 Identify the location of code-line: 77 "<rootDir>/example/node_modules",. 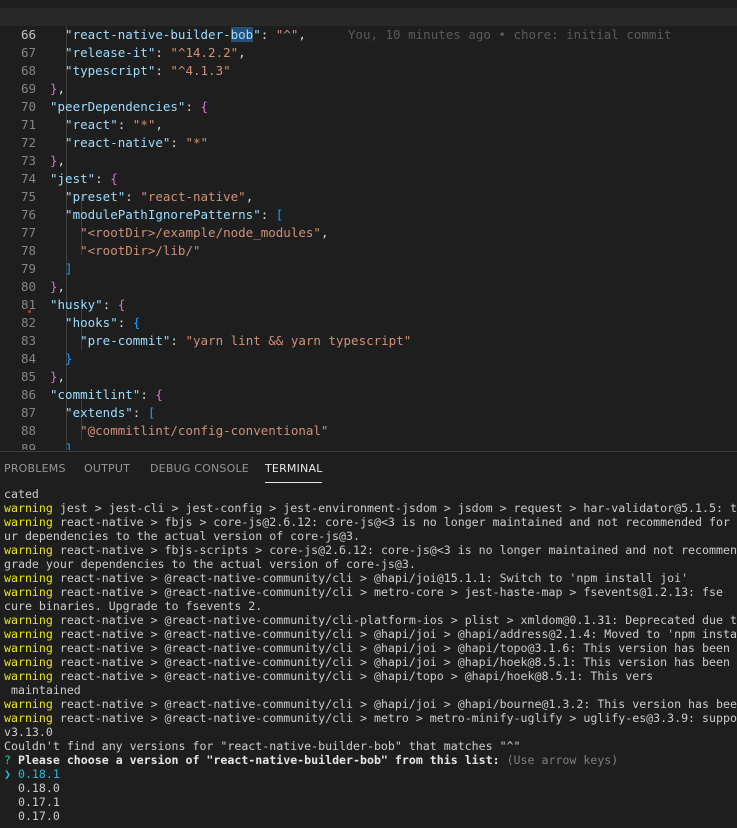
(368, 223).